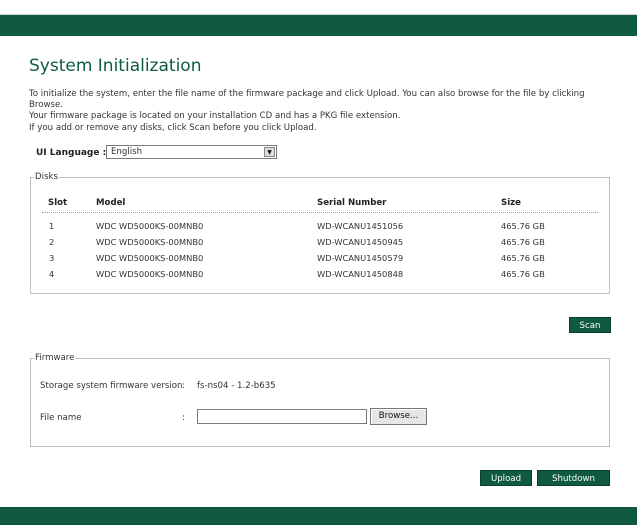 This screenshot has height=525, width=637. I want to click on firmware-version-label: Storage system firmware version, so click(111, 386).